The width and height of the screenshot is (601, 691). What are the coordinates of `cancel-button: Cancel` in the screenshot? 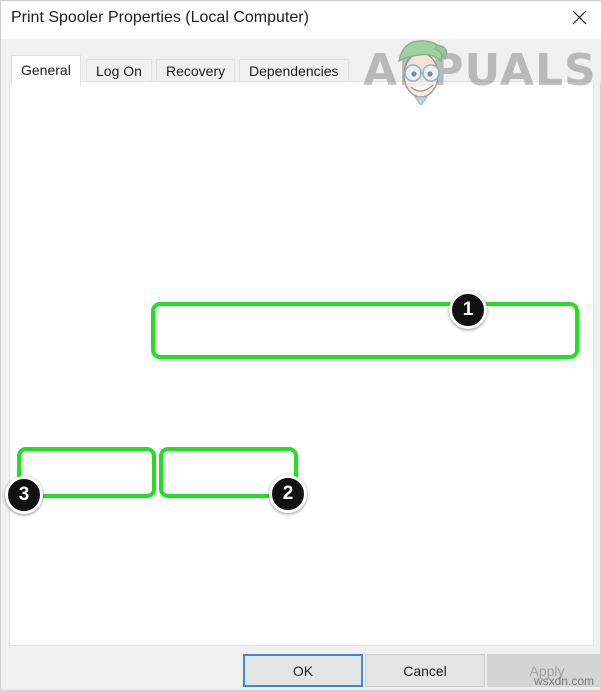 It's located at (425, 670).